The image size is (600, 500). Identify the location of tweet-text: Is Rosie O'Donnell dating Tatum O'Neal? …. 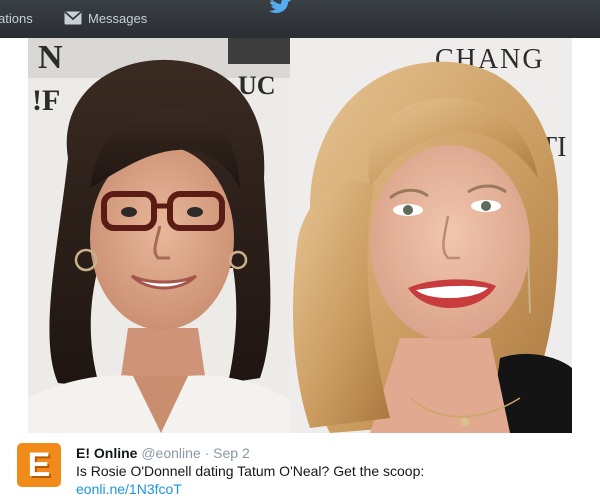
(250, 471).